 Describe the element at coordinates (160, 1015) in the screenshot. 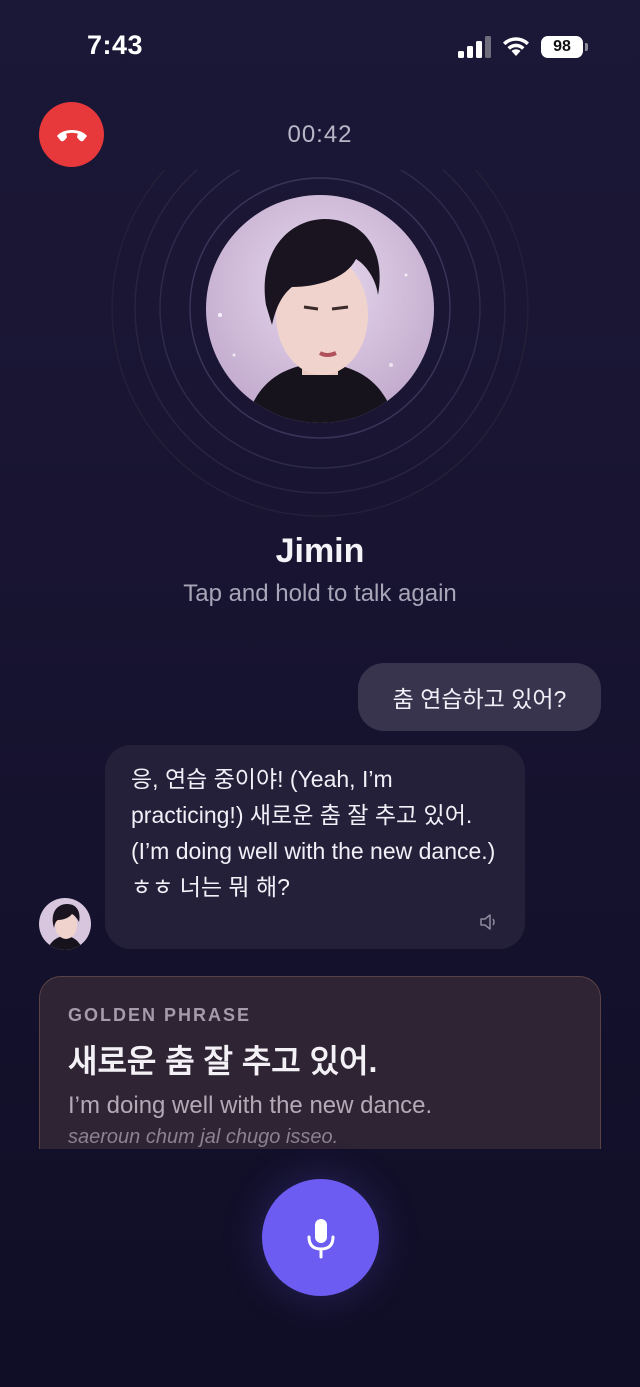

I see `golden-phrase-label: GOLDEN PHRASE` at that location.